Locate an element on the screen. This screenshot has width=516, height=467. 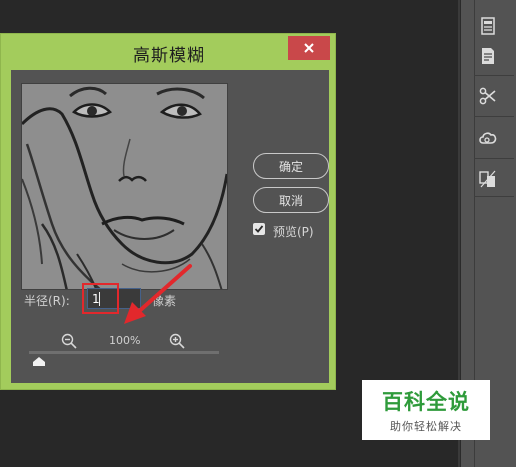
checkmark-icon is located at coordinates (259, 229).